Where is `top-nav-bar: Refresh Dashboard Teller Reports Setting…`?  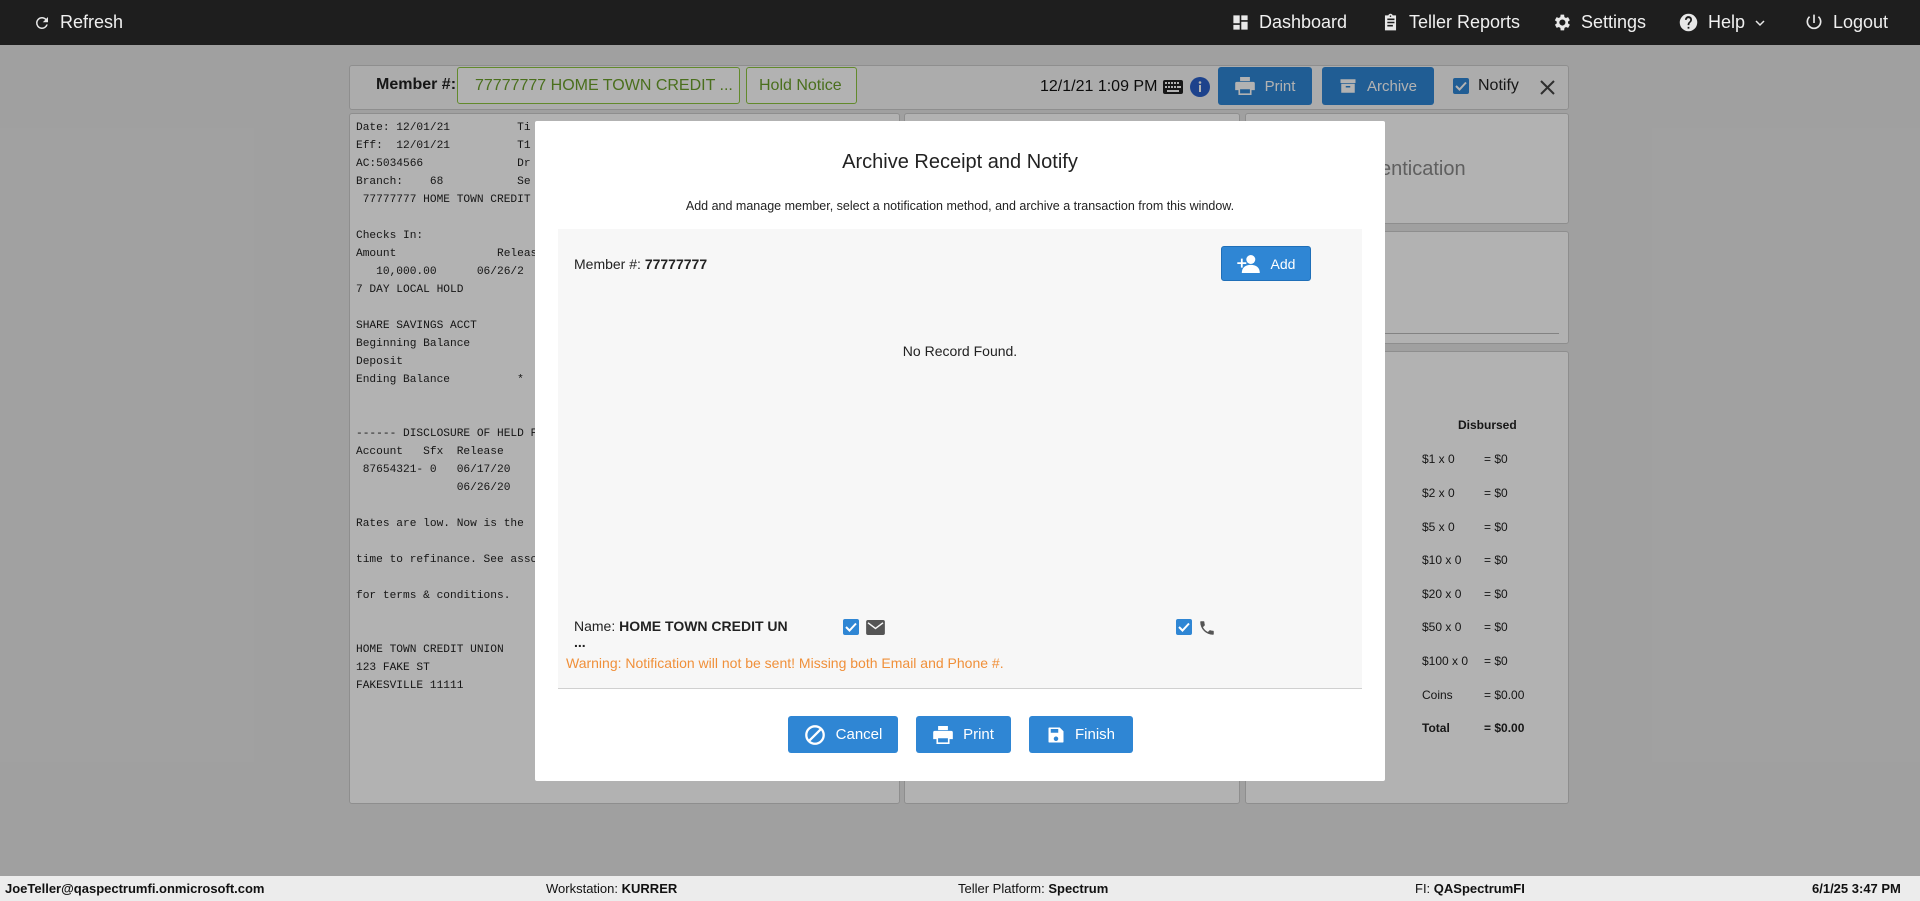
top-nav-bar: Refresh Dashboard Teller Reports Setting… is located at coordinates (960, 22).